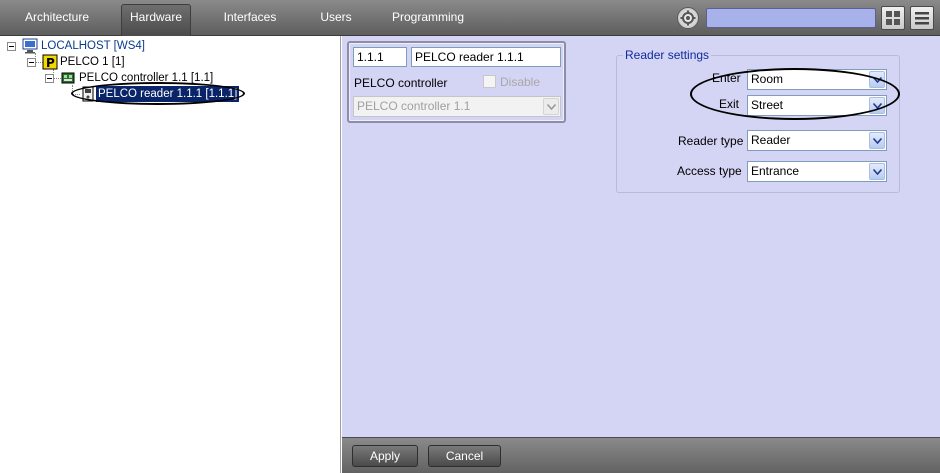 This screenshot has width=940, height=473. What do you see at coordinates (489, 81) in the screenshot?
I see `disable-checkbox` at bounding box center [489, 81].